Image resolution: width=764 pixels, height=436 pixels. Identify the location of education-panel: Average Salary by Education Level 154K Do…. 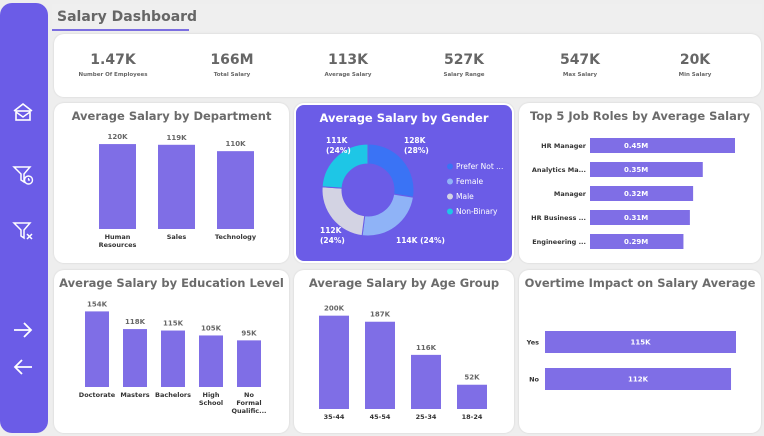
(171, 351).